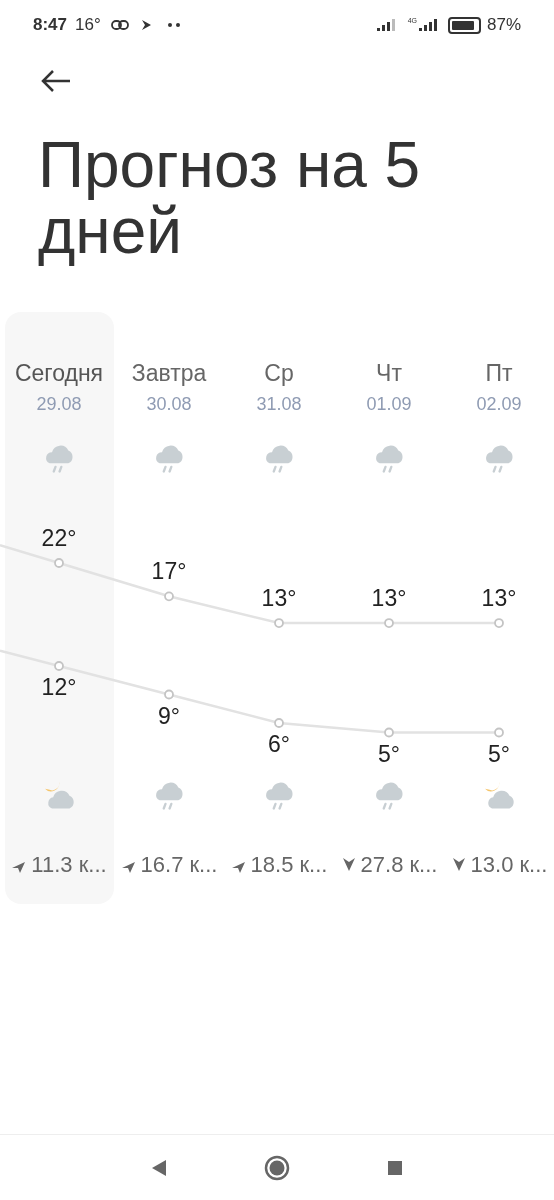  What do you see at coordinates (389, 373) in the screenshot?
I see `day-name: Чт` at bounding box center [389, 373].